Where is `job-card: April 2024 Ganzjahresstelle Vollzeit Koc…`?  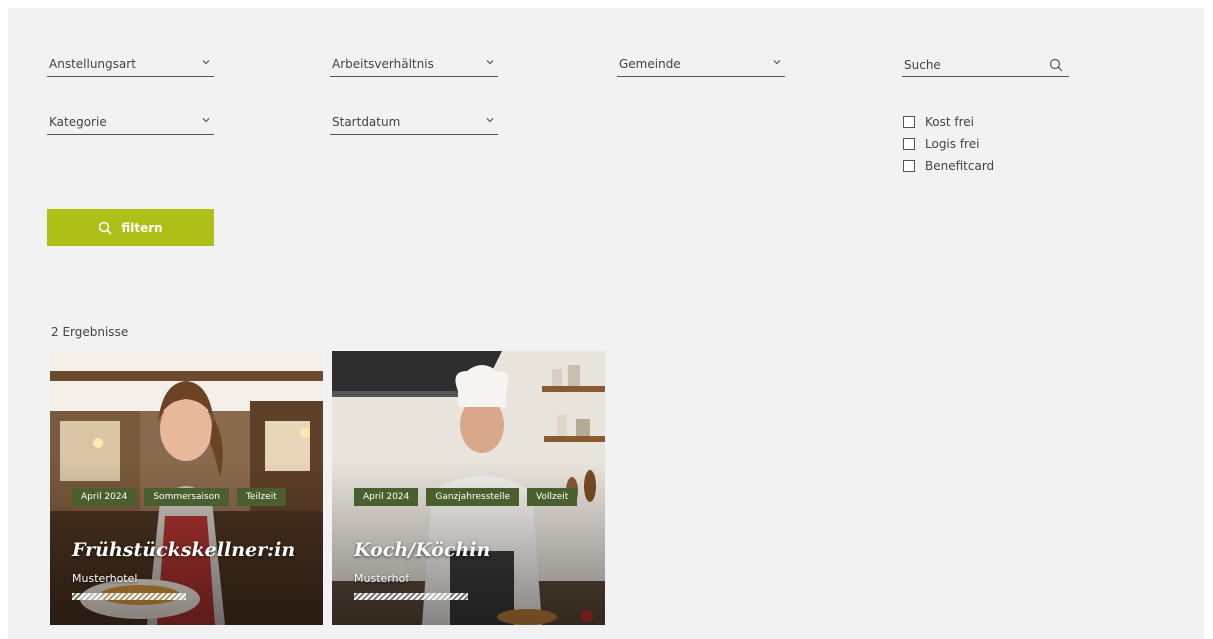
job-card: April 2024 Ganzjahresstelle Vollzeit Koc… is located at coordinates (468, 488).